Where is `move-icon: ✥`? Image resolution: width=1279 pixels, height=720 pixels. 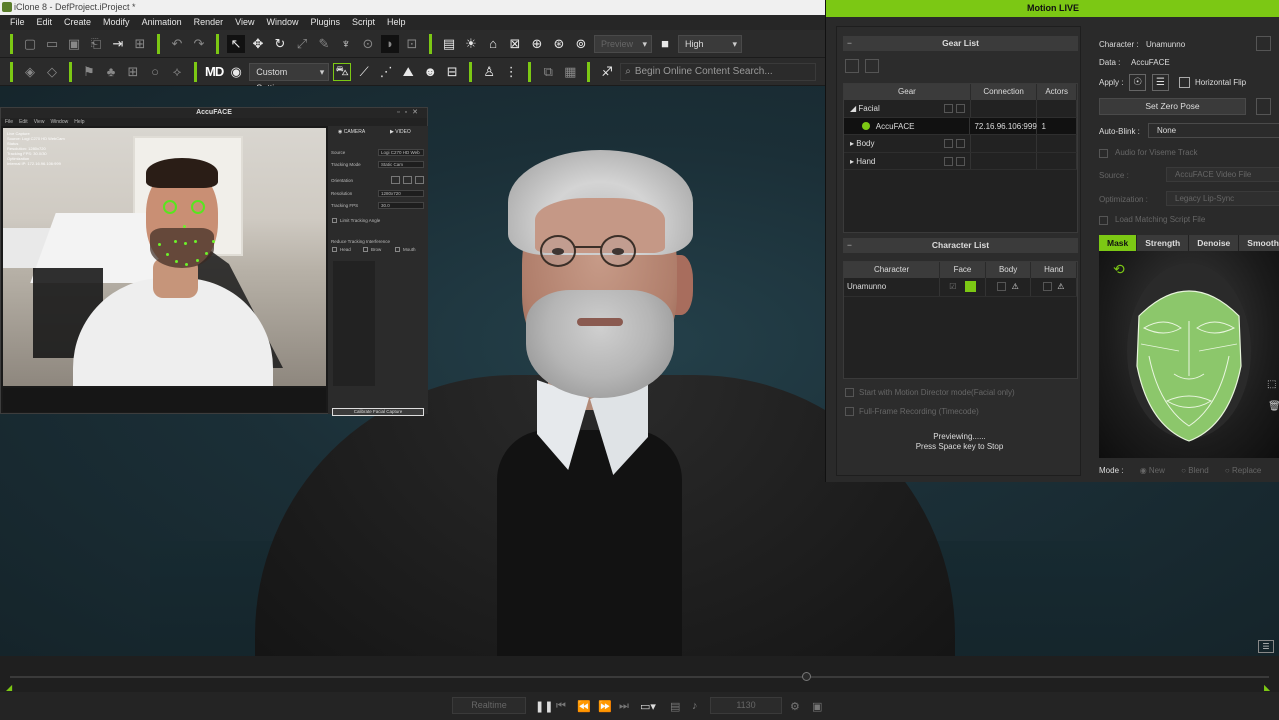
move-icon: ✥ is located at coordinates (258, 44).